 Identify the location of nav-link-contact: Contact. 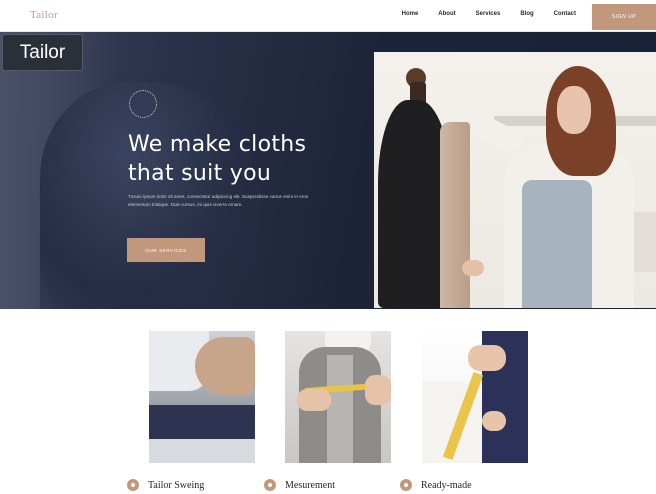
(565, 14).